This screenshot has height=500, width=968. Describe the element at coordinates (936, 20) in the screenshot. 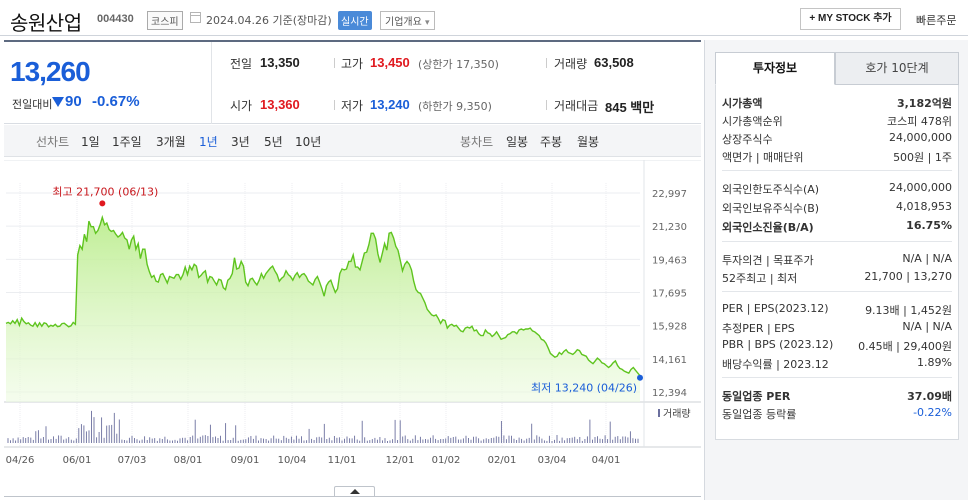

I see `quick-order-link: 빠른주문` at that location.